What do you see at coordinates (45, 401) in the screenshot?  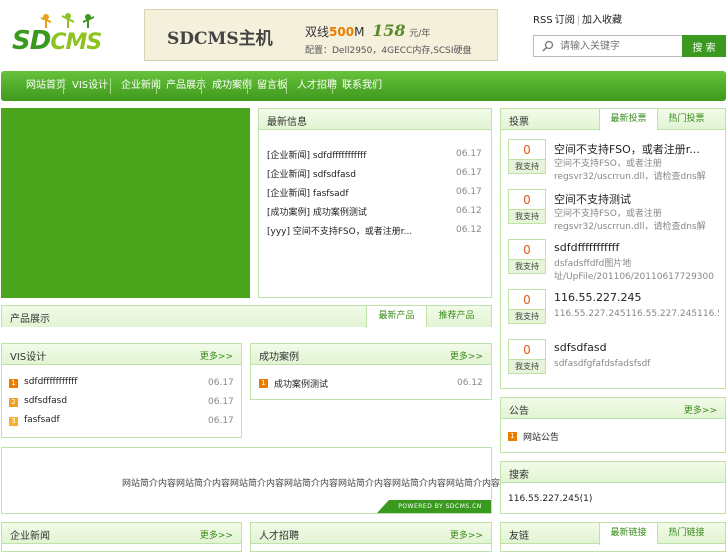 I see `list-item: sdfsdfasd` at bounding box center [45, 401].